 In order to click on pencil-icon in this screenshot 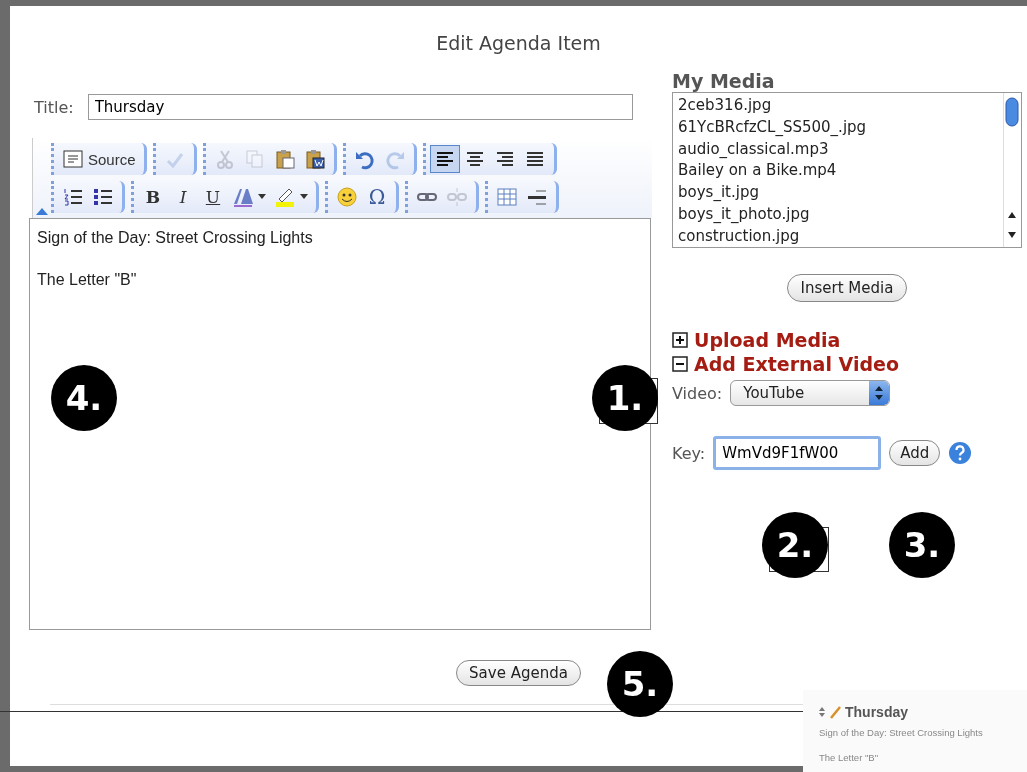, I will do `click(835, 712)`.